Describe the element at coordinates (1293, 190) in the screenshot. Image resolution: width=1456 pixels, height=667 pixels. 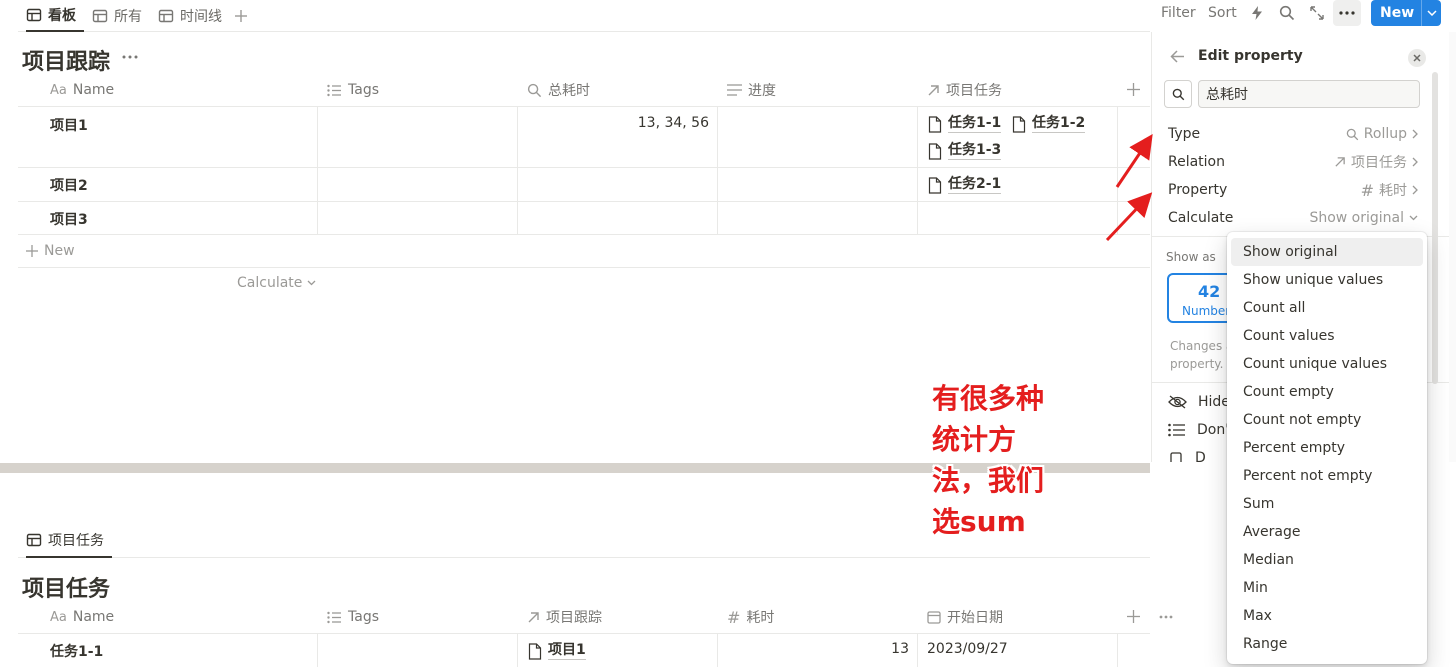
I see `property-row: Property # 耗时` at that location.